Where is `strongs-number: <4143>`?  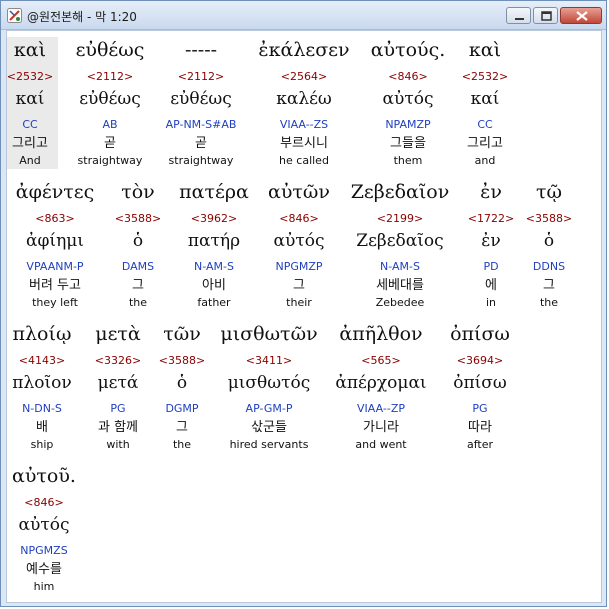
strongs-number: <4143> is located at coordinates (42, 361).